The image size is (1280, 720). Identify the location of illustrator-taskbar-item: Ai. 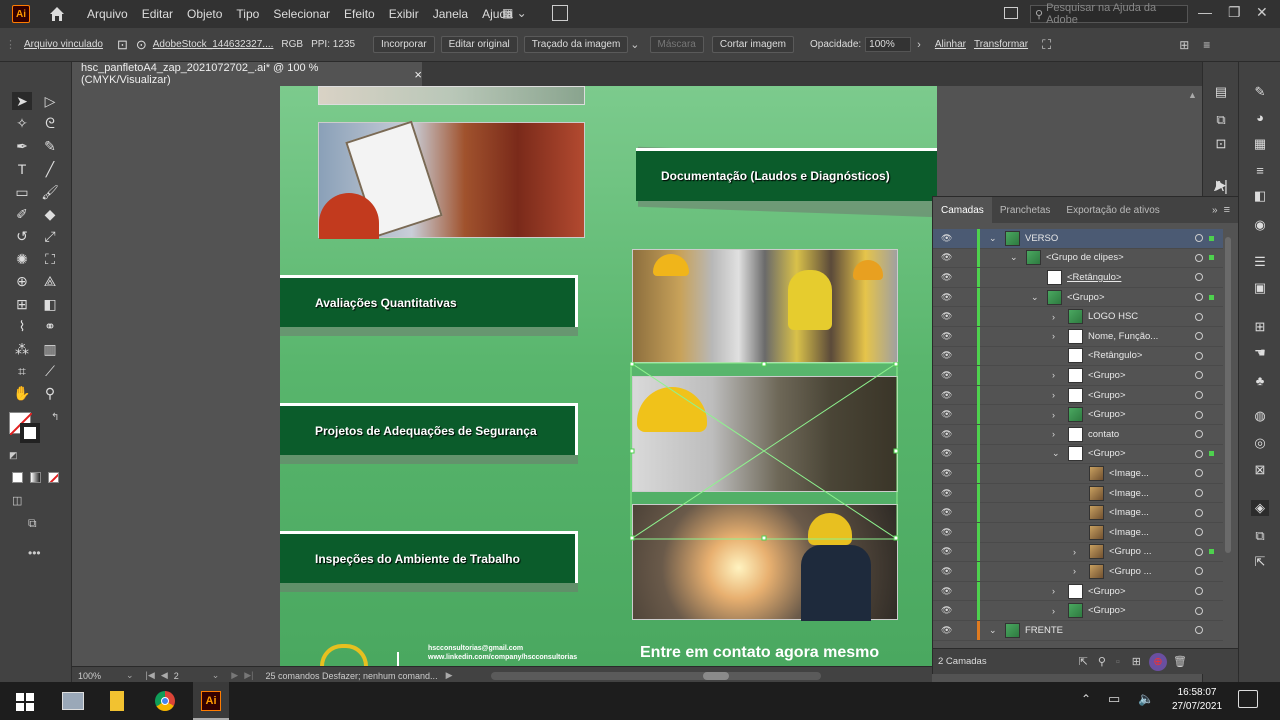
(211, 701).